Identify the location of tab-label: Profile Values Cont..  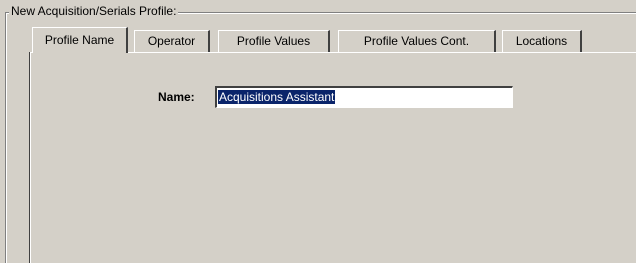
(416, 41).